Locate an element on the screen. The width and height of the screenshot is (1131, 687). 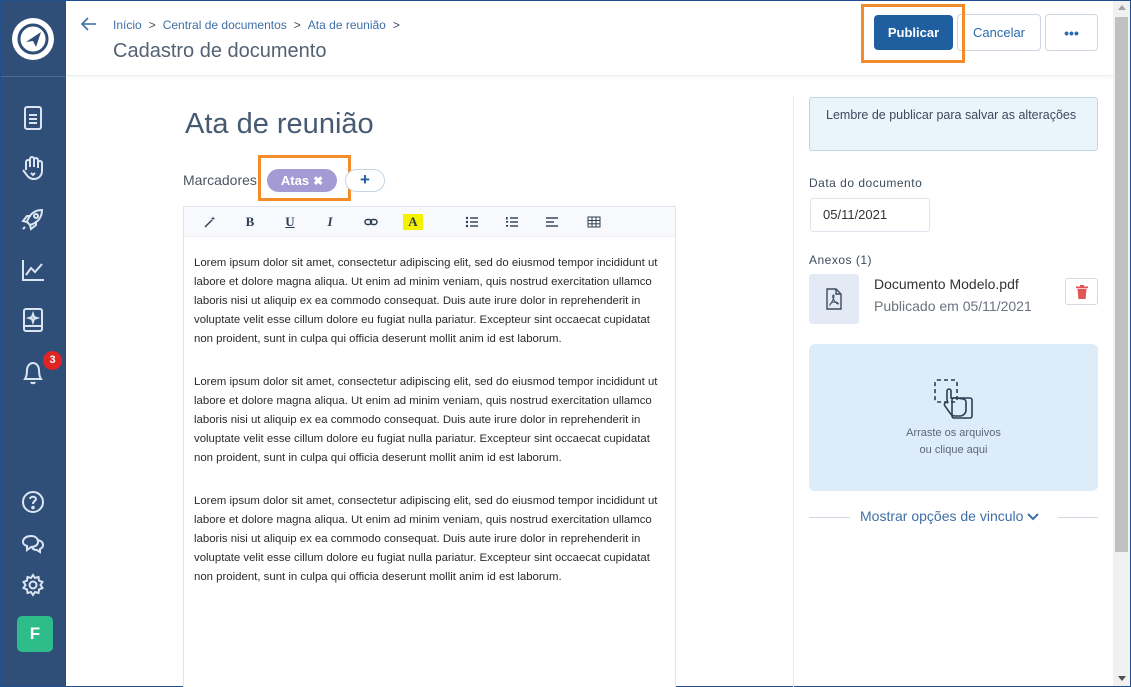
italic-icon: I is located at coordinates (330, 222).